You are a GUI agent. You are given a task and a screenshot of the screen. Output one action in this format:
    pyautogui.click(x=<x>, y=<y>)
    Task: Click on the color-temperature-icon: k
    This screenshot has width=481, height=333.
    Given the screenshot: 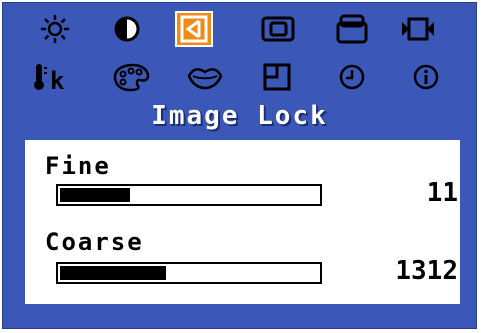 What is the action you would take?
    pyautogui.click(x=54, y=77)
    